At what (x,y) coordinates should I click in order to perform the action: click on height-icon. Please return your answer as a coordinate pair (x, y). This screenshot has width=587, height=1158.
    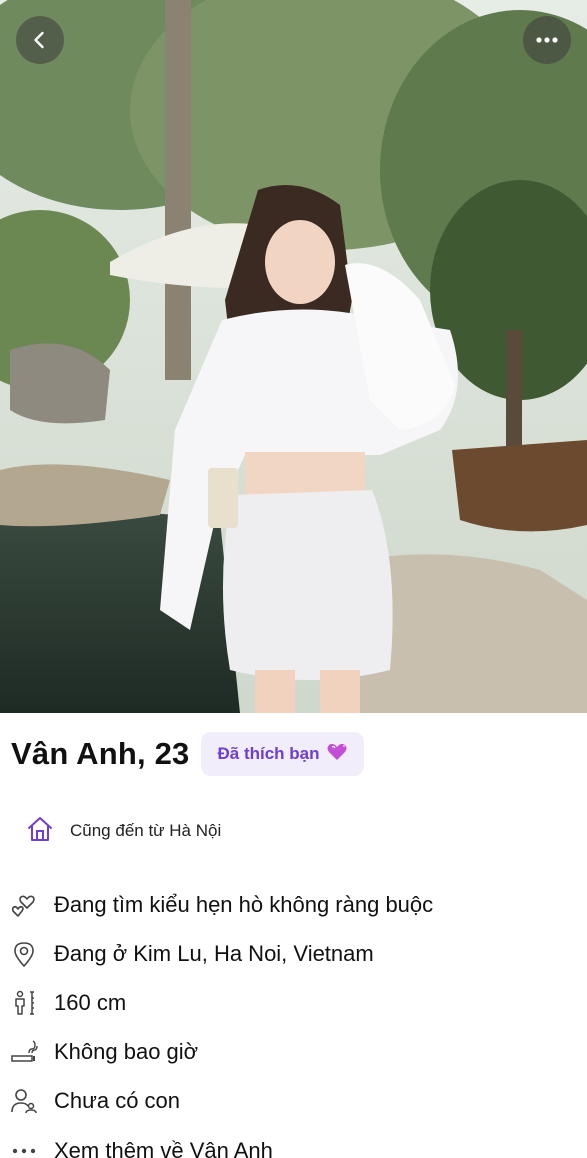
    Looking at the image, I should click on (24, 1003).